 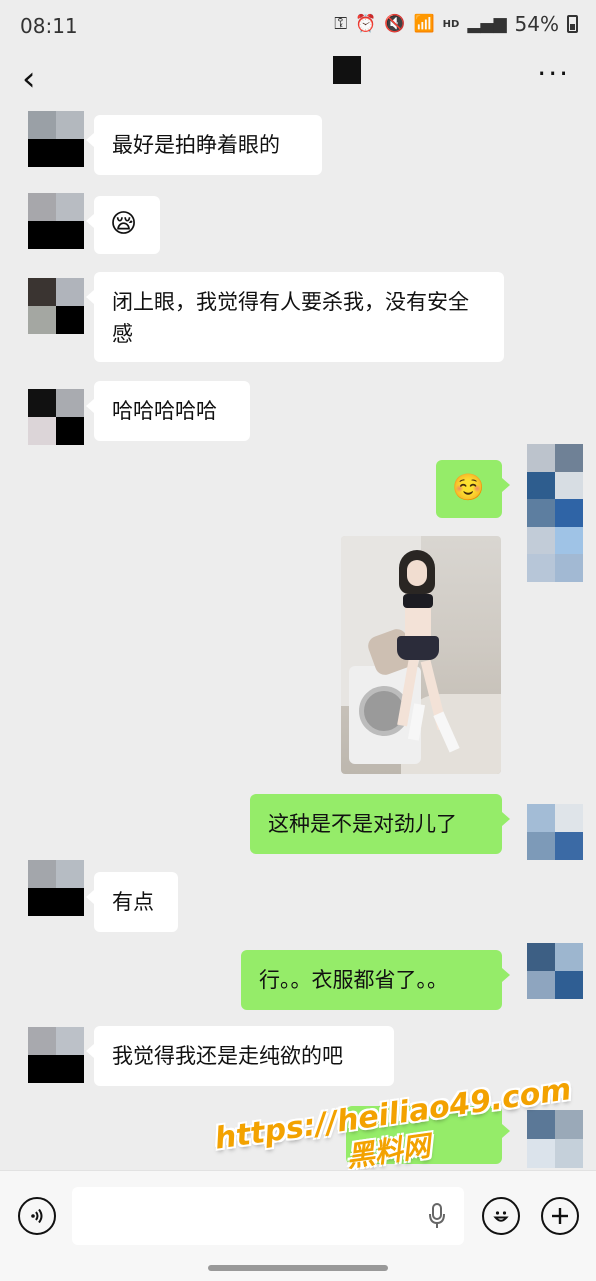 I want to click on mic-shape-icon, so click(x=437, y=1215).